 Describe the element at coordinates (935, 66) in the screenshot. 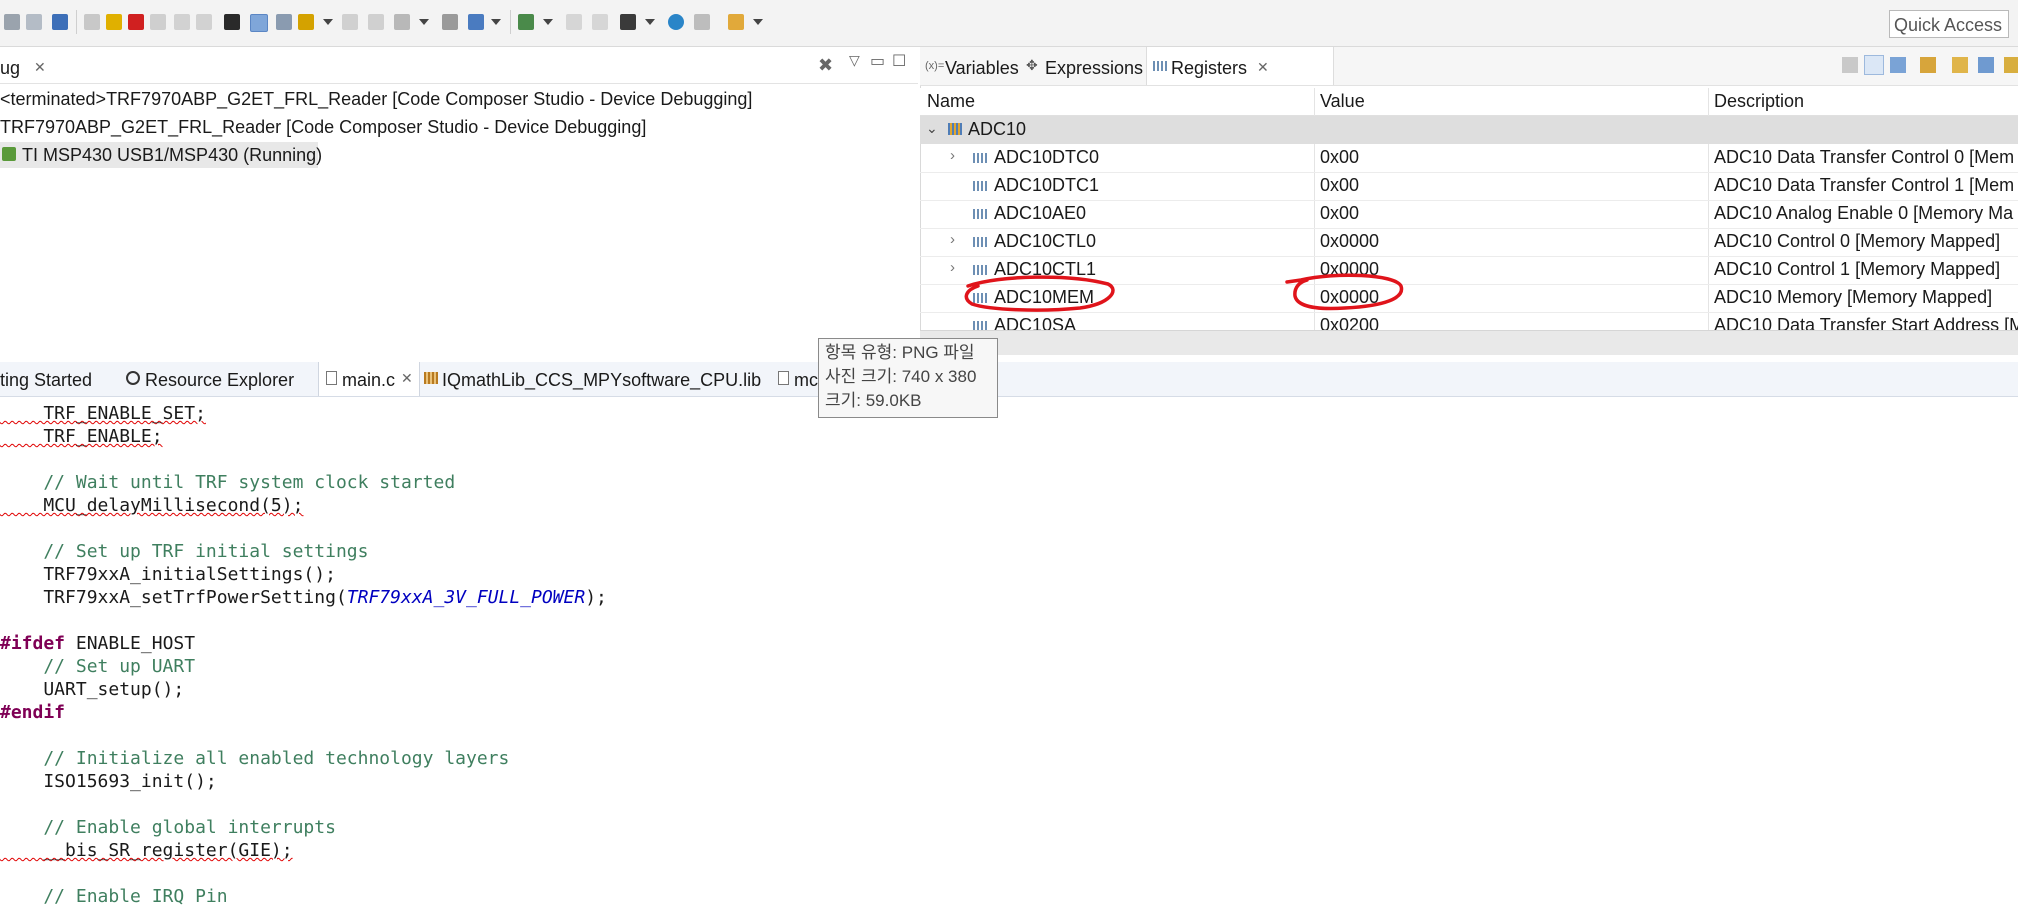

I see `variables-icon: (x)=` at that location.